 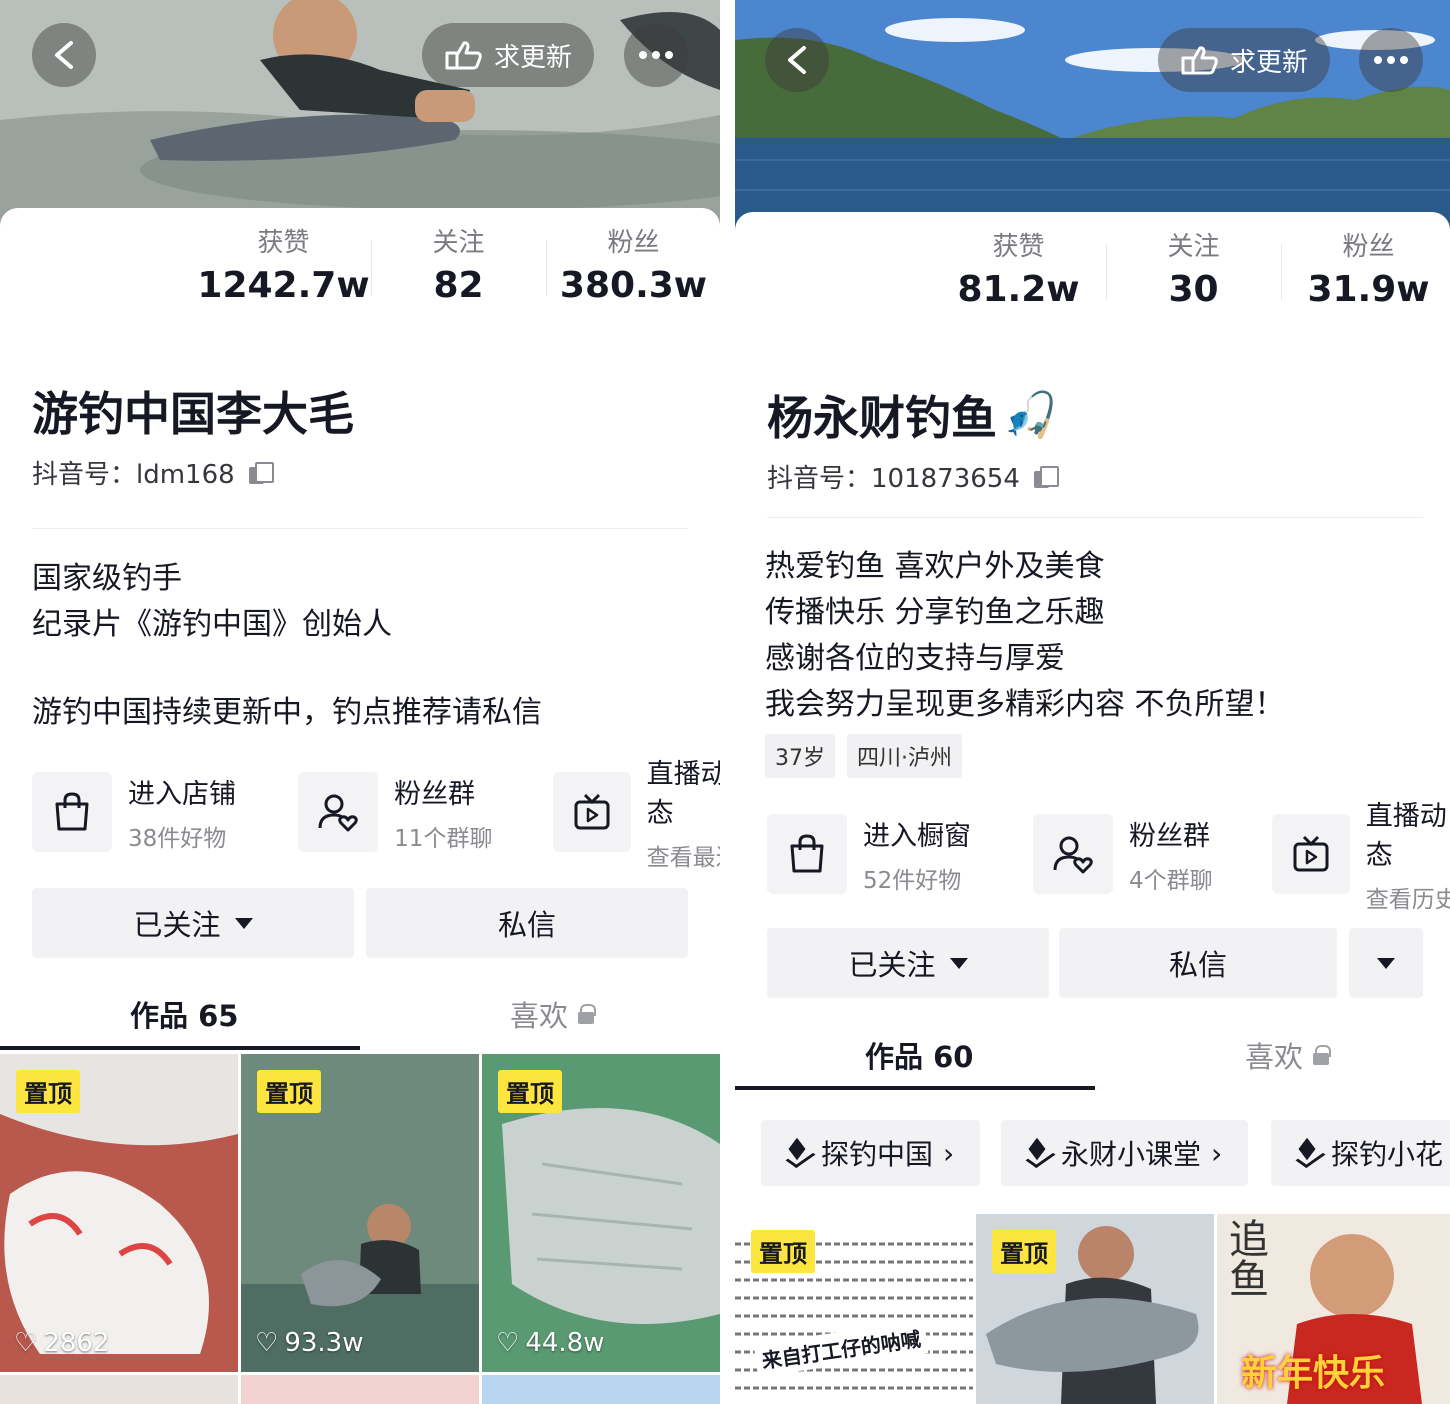 What do you see at coordinates (919, 1055) in the screenshot?
I see `tab-works: 作品 60` at bounding box center [919, 1055].